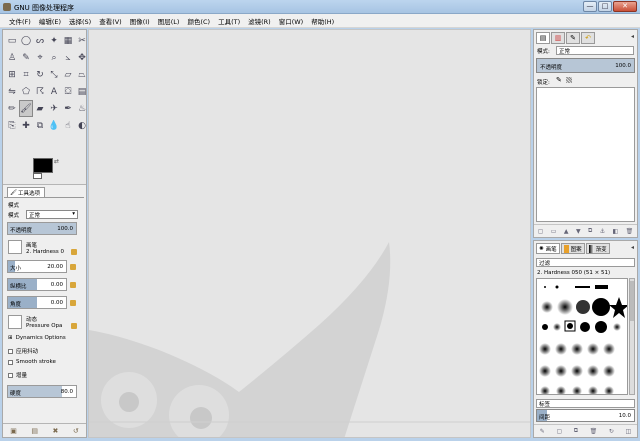 Image resolution: width=640 pixels, height=441 pixels. What do you see at coordinates (23, 351) in the screenshot?
I see `jitter-checkbox: 应用抖动` at bounding box center [23, 351].